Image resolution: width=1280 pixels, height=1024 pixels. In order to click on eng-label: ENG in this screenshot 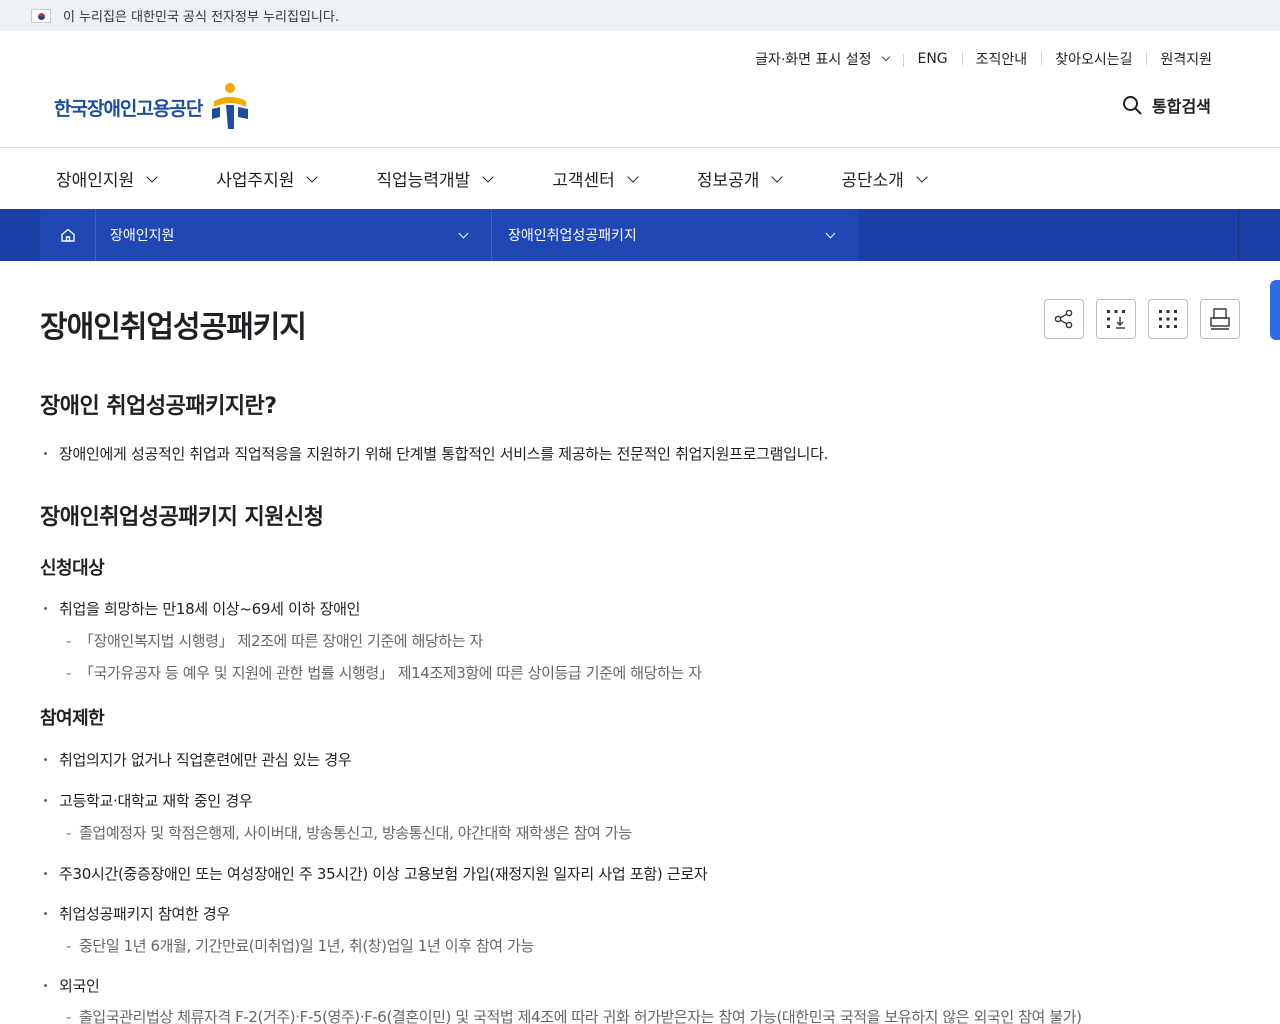, I will do `click(932, 59)`.